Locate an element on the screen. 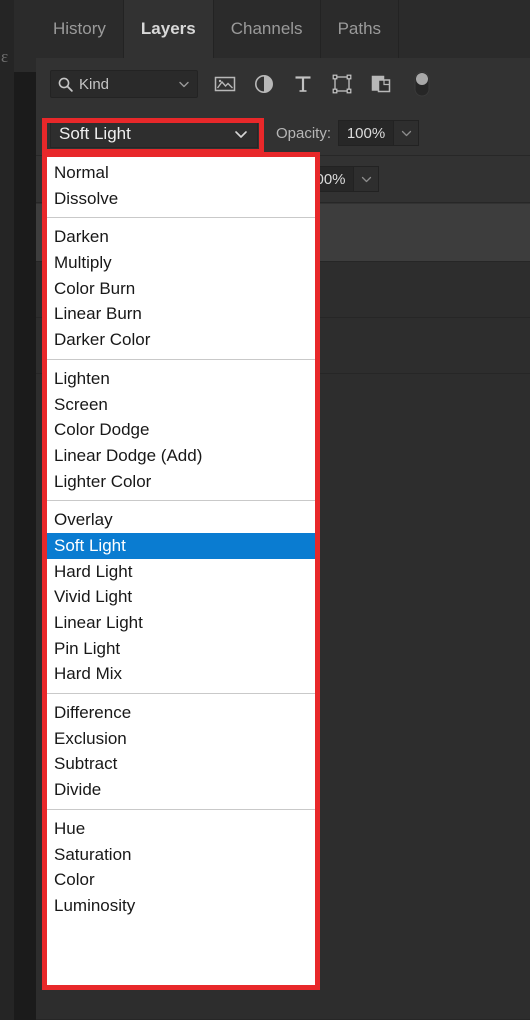 The image size is (530, 1020). opacity-label: Opacity: is located at coordinates (304, 133).